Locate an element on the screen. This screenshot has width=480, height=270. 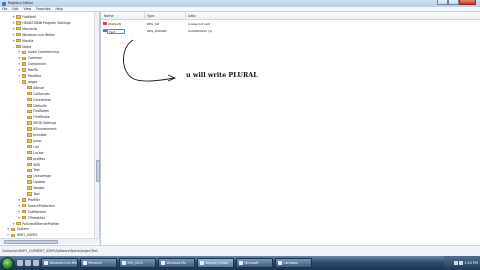
taskbar-button: Registry Editor is located at coordinates (215, 263).